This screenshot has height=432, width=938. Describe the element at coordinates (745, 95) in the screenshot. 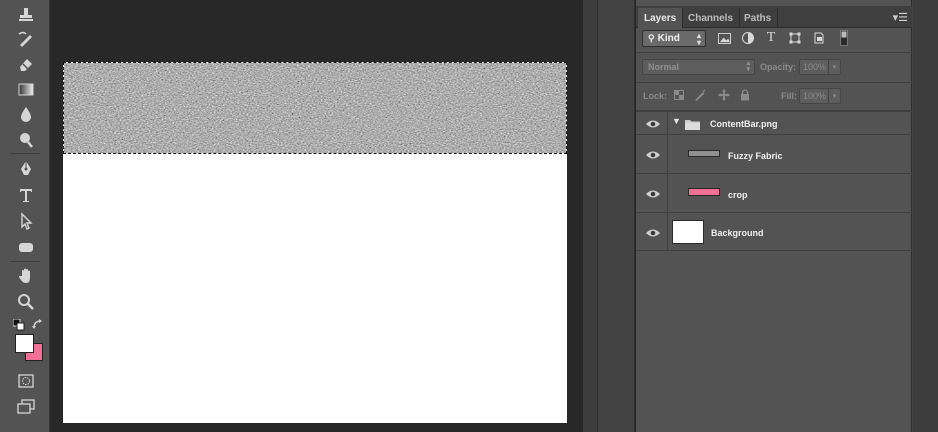

I see `lock-all-icon` at that location.